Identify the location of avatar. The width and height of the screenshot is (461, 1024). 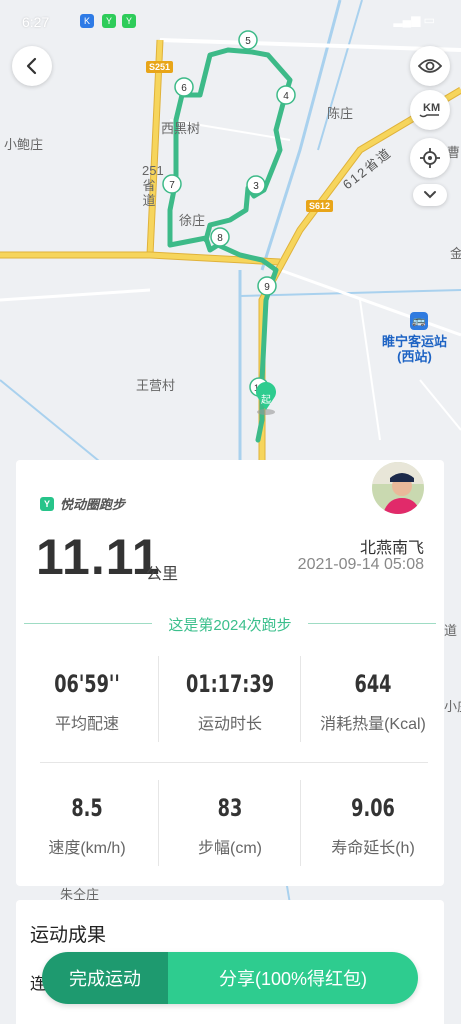
(398, 488).